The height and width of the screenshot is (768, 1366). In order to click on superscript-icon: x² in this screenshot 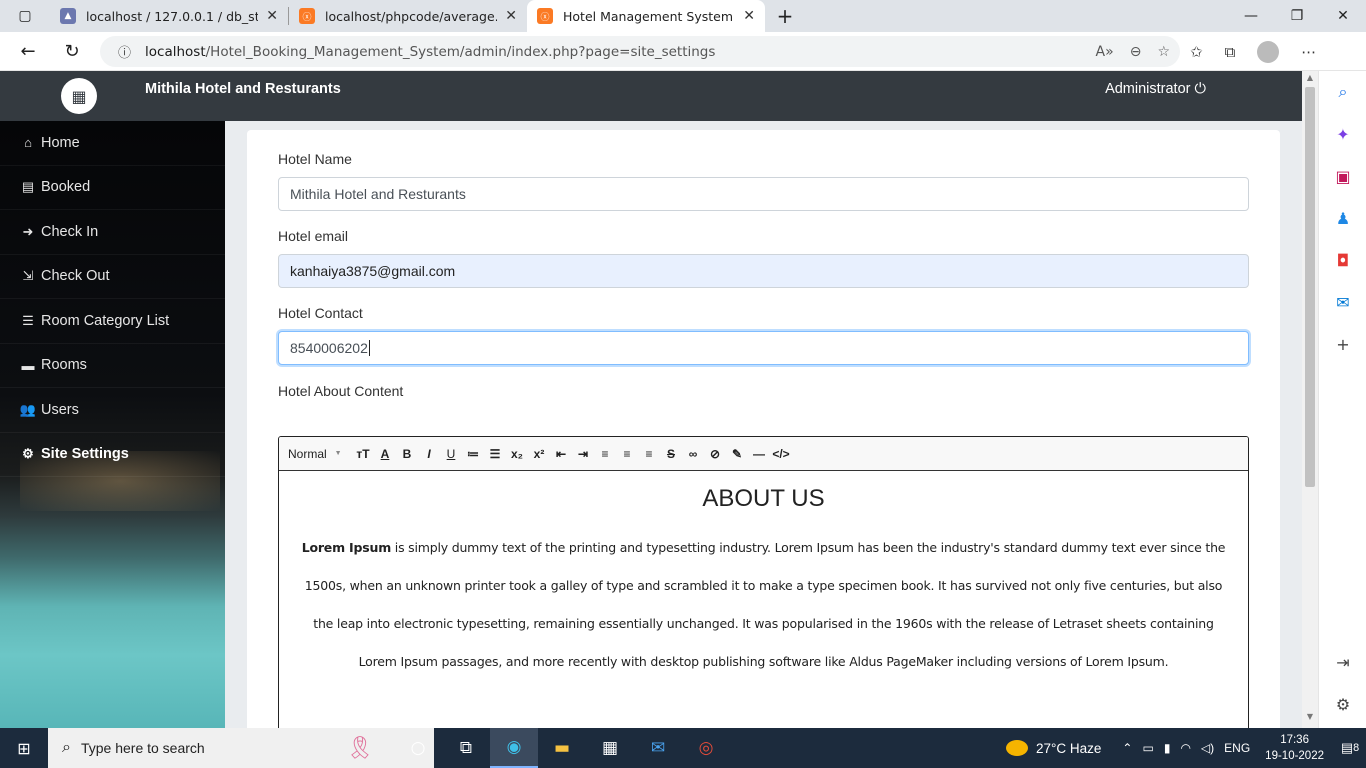, I will do `click(539, 454)`.